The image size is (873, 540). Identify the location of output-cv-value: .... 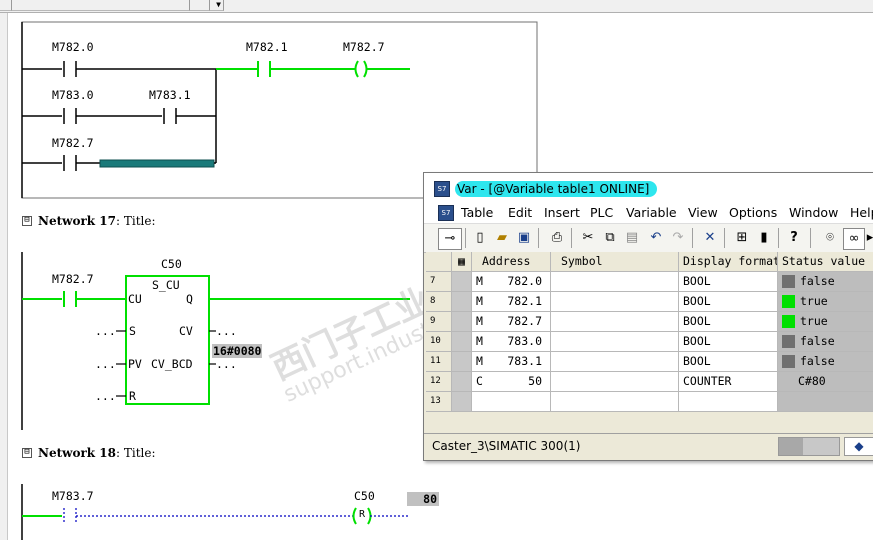
(226, 331).